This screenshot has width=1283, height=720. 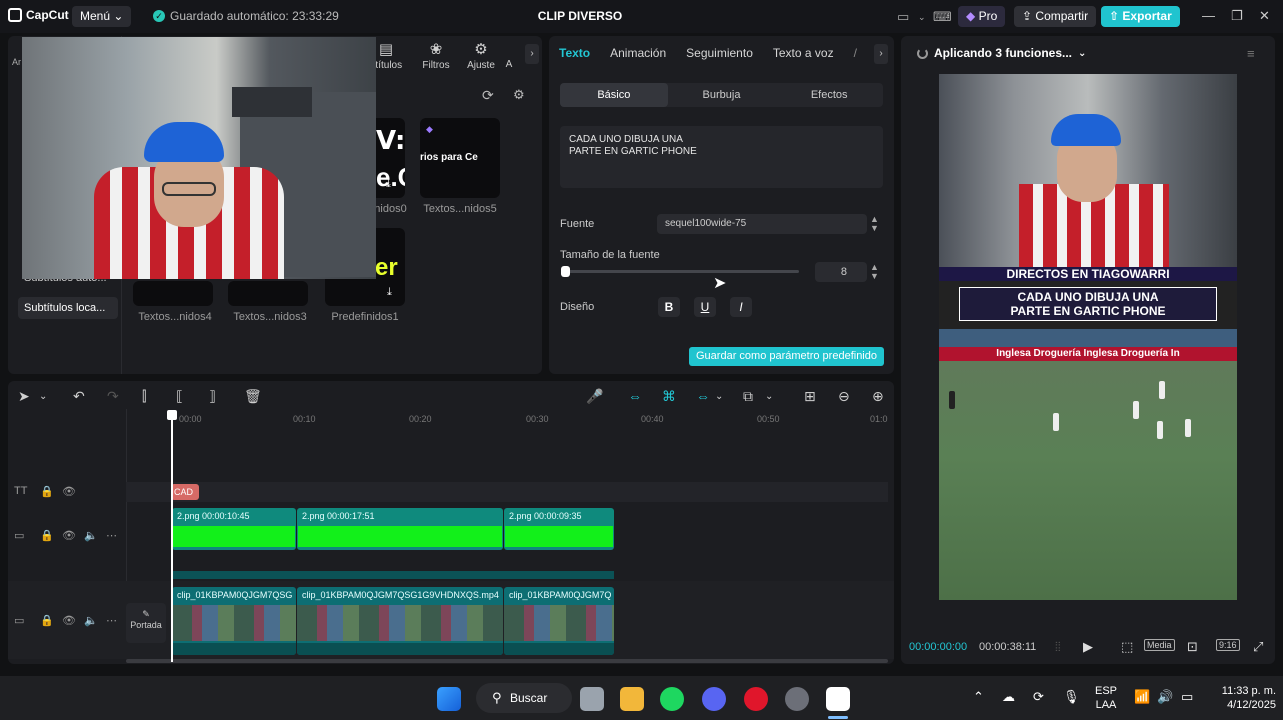 What do you see at coordinates (874, 272) in the screenshot?
I see `font-size-stepper-icon: ▲ ▼` at bounding box center [874, 272].